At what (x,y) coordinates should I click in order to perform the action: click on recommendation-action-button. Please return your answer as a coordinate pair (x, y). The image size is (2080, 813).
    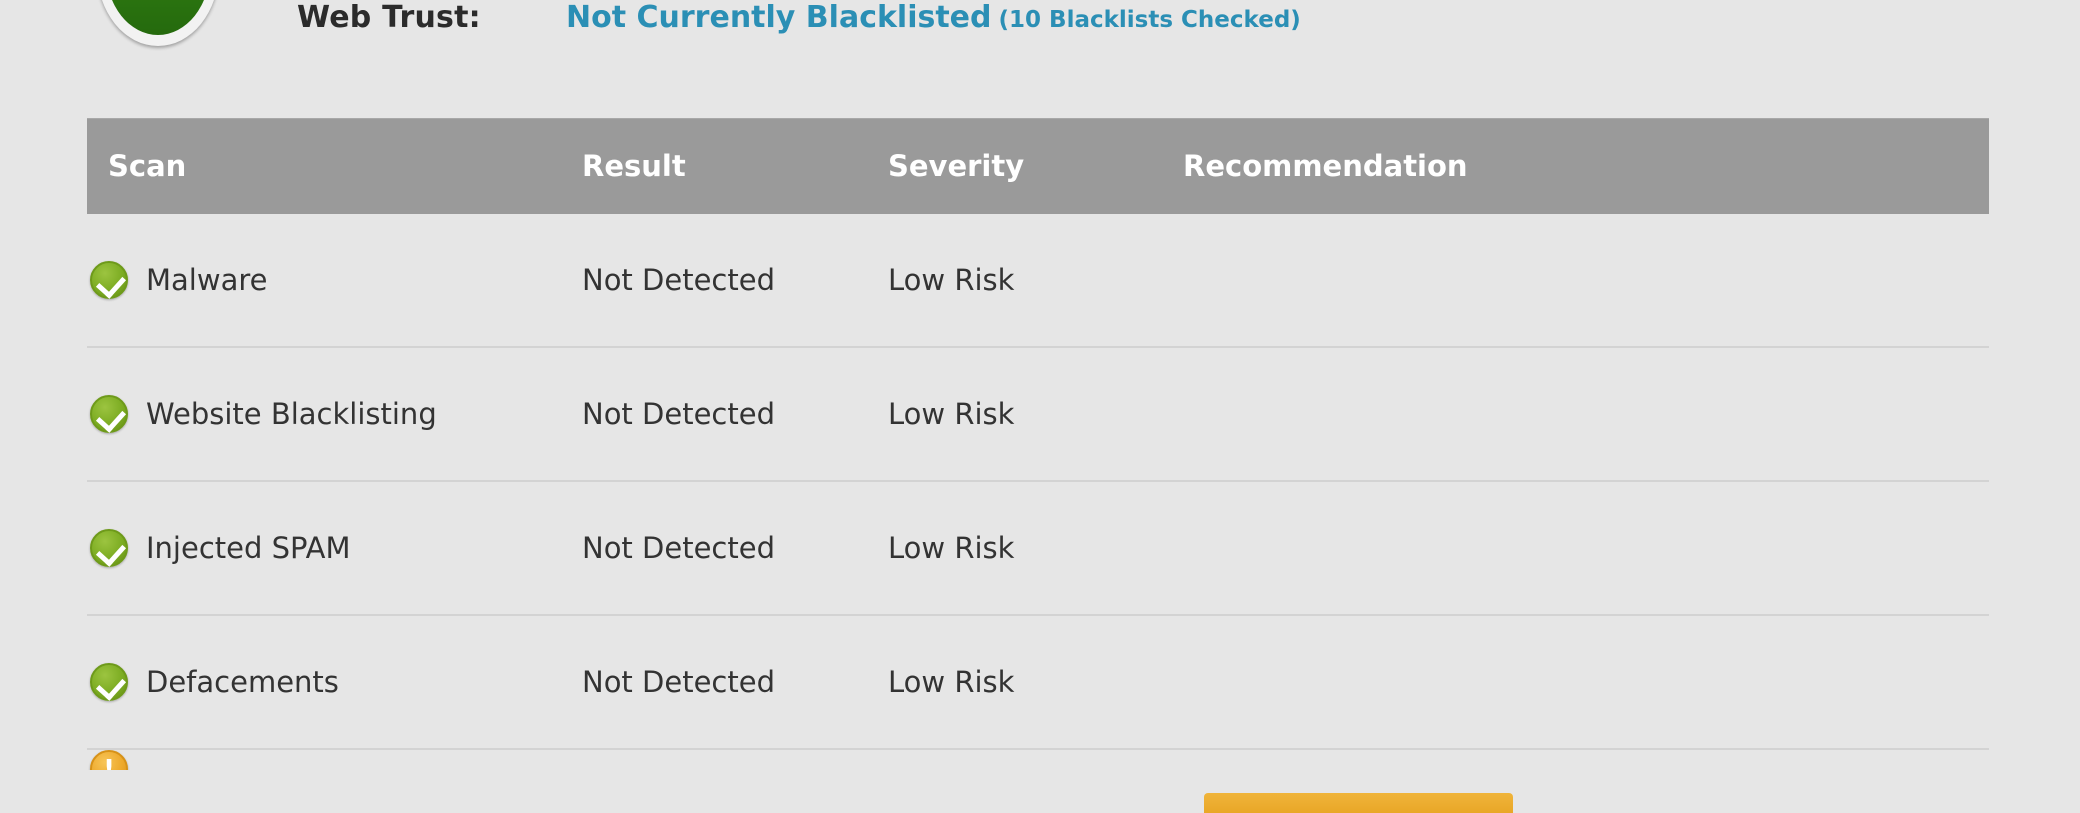
    Looking at the image, I should click on (1358, 803).